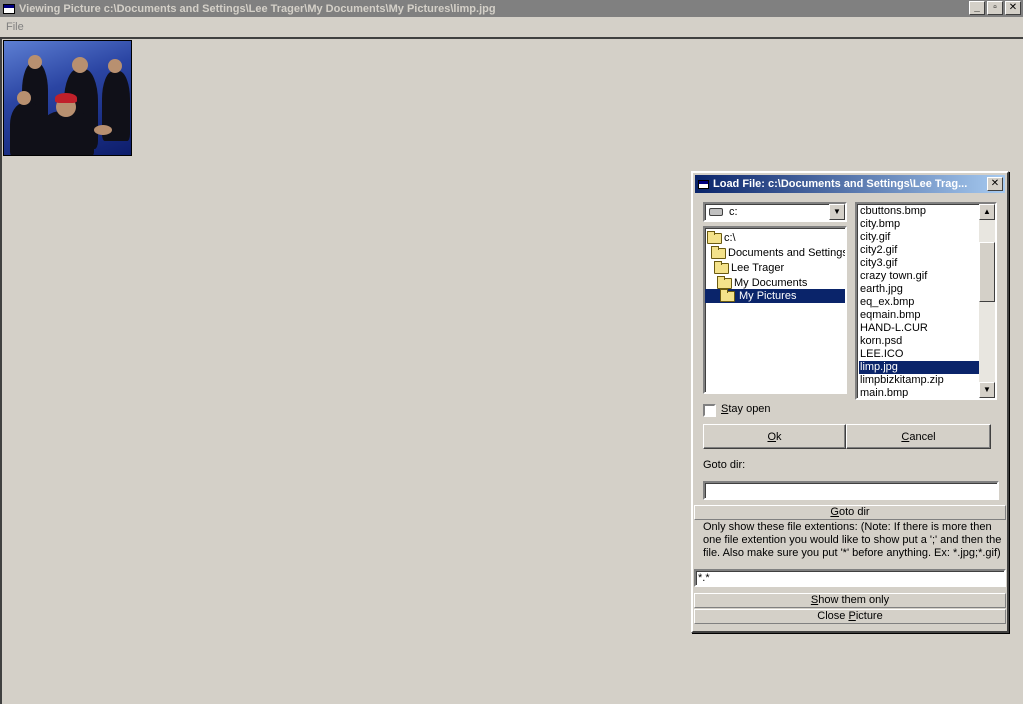 This screenshot has width=1023, height=704. I want to click on tree-item-my-pictures: My Pictures, so click(775, 295).